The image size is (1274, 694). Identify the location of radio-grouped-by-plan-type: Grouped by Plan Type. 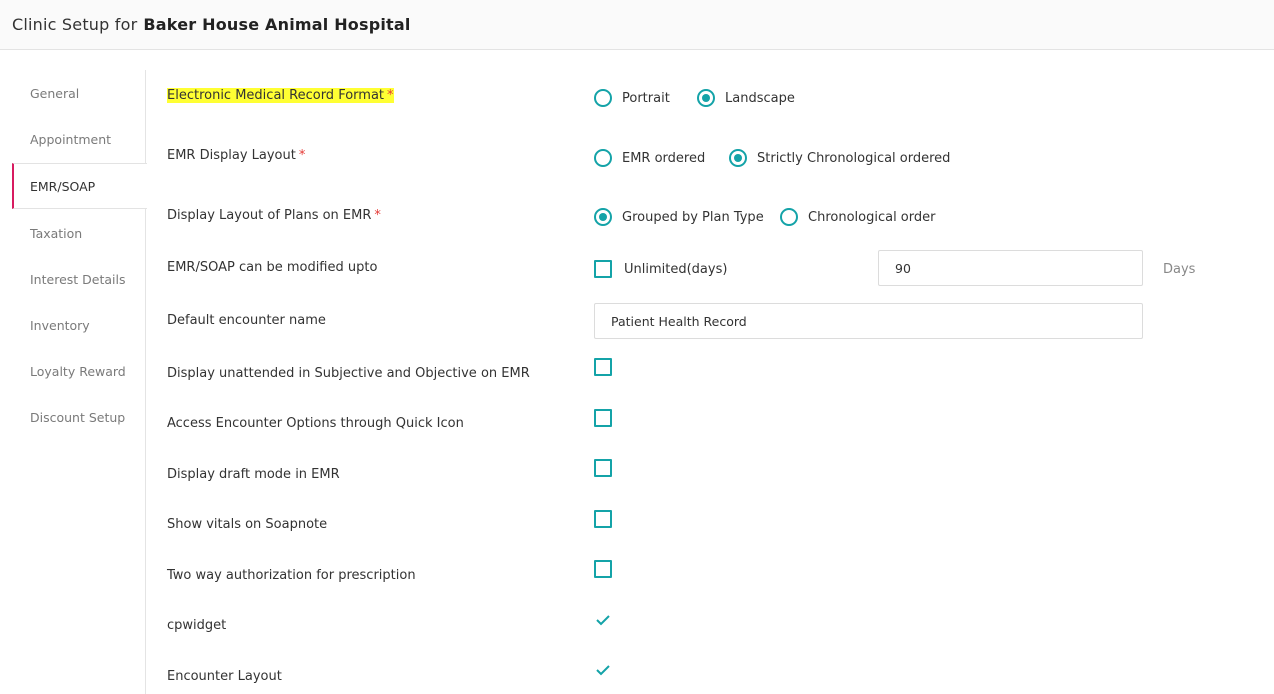
(679, 217).